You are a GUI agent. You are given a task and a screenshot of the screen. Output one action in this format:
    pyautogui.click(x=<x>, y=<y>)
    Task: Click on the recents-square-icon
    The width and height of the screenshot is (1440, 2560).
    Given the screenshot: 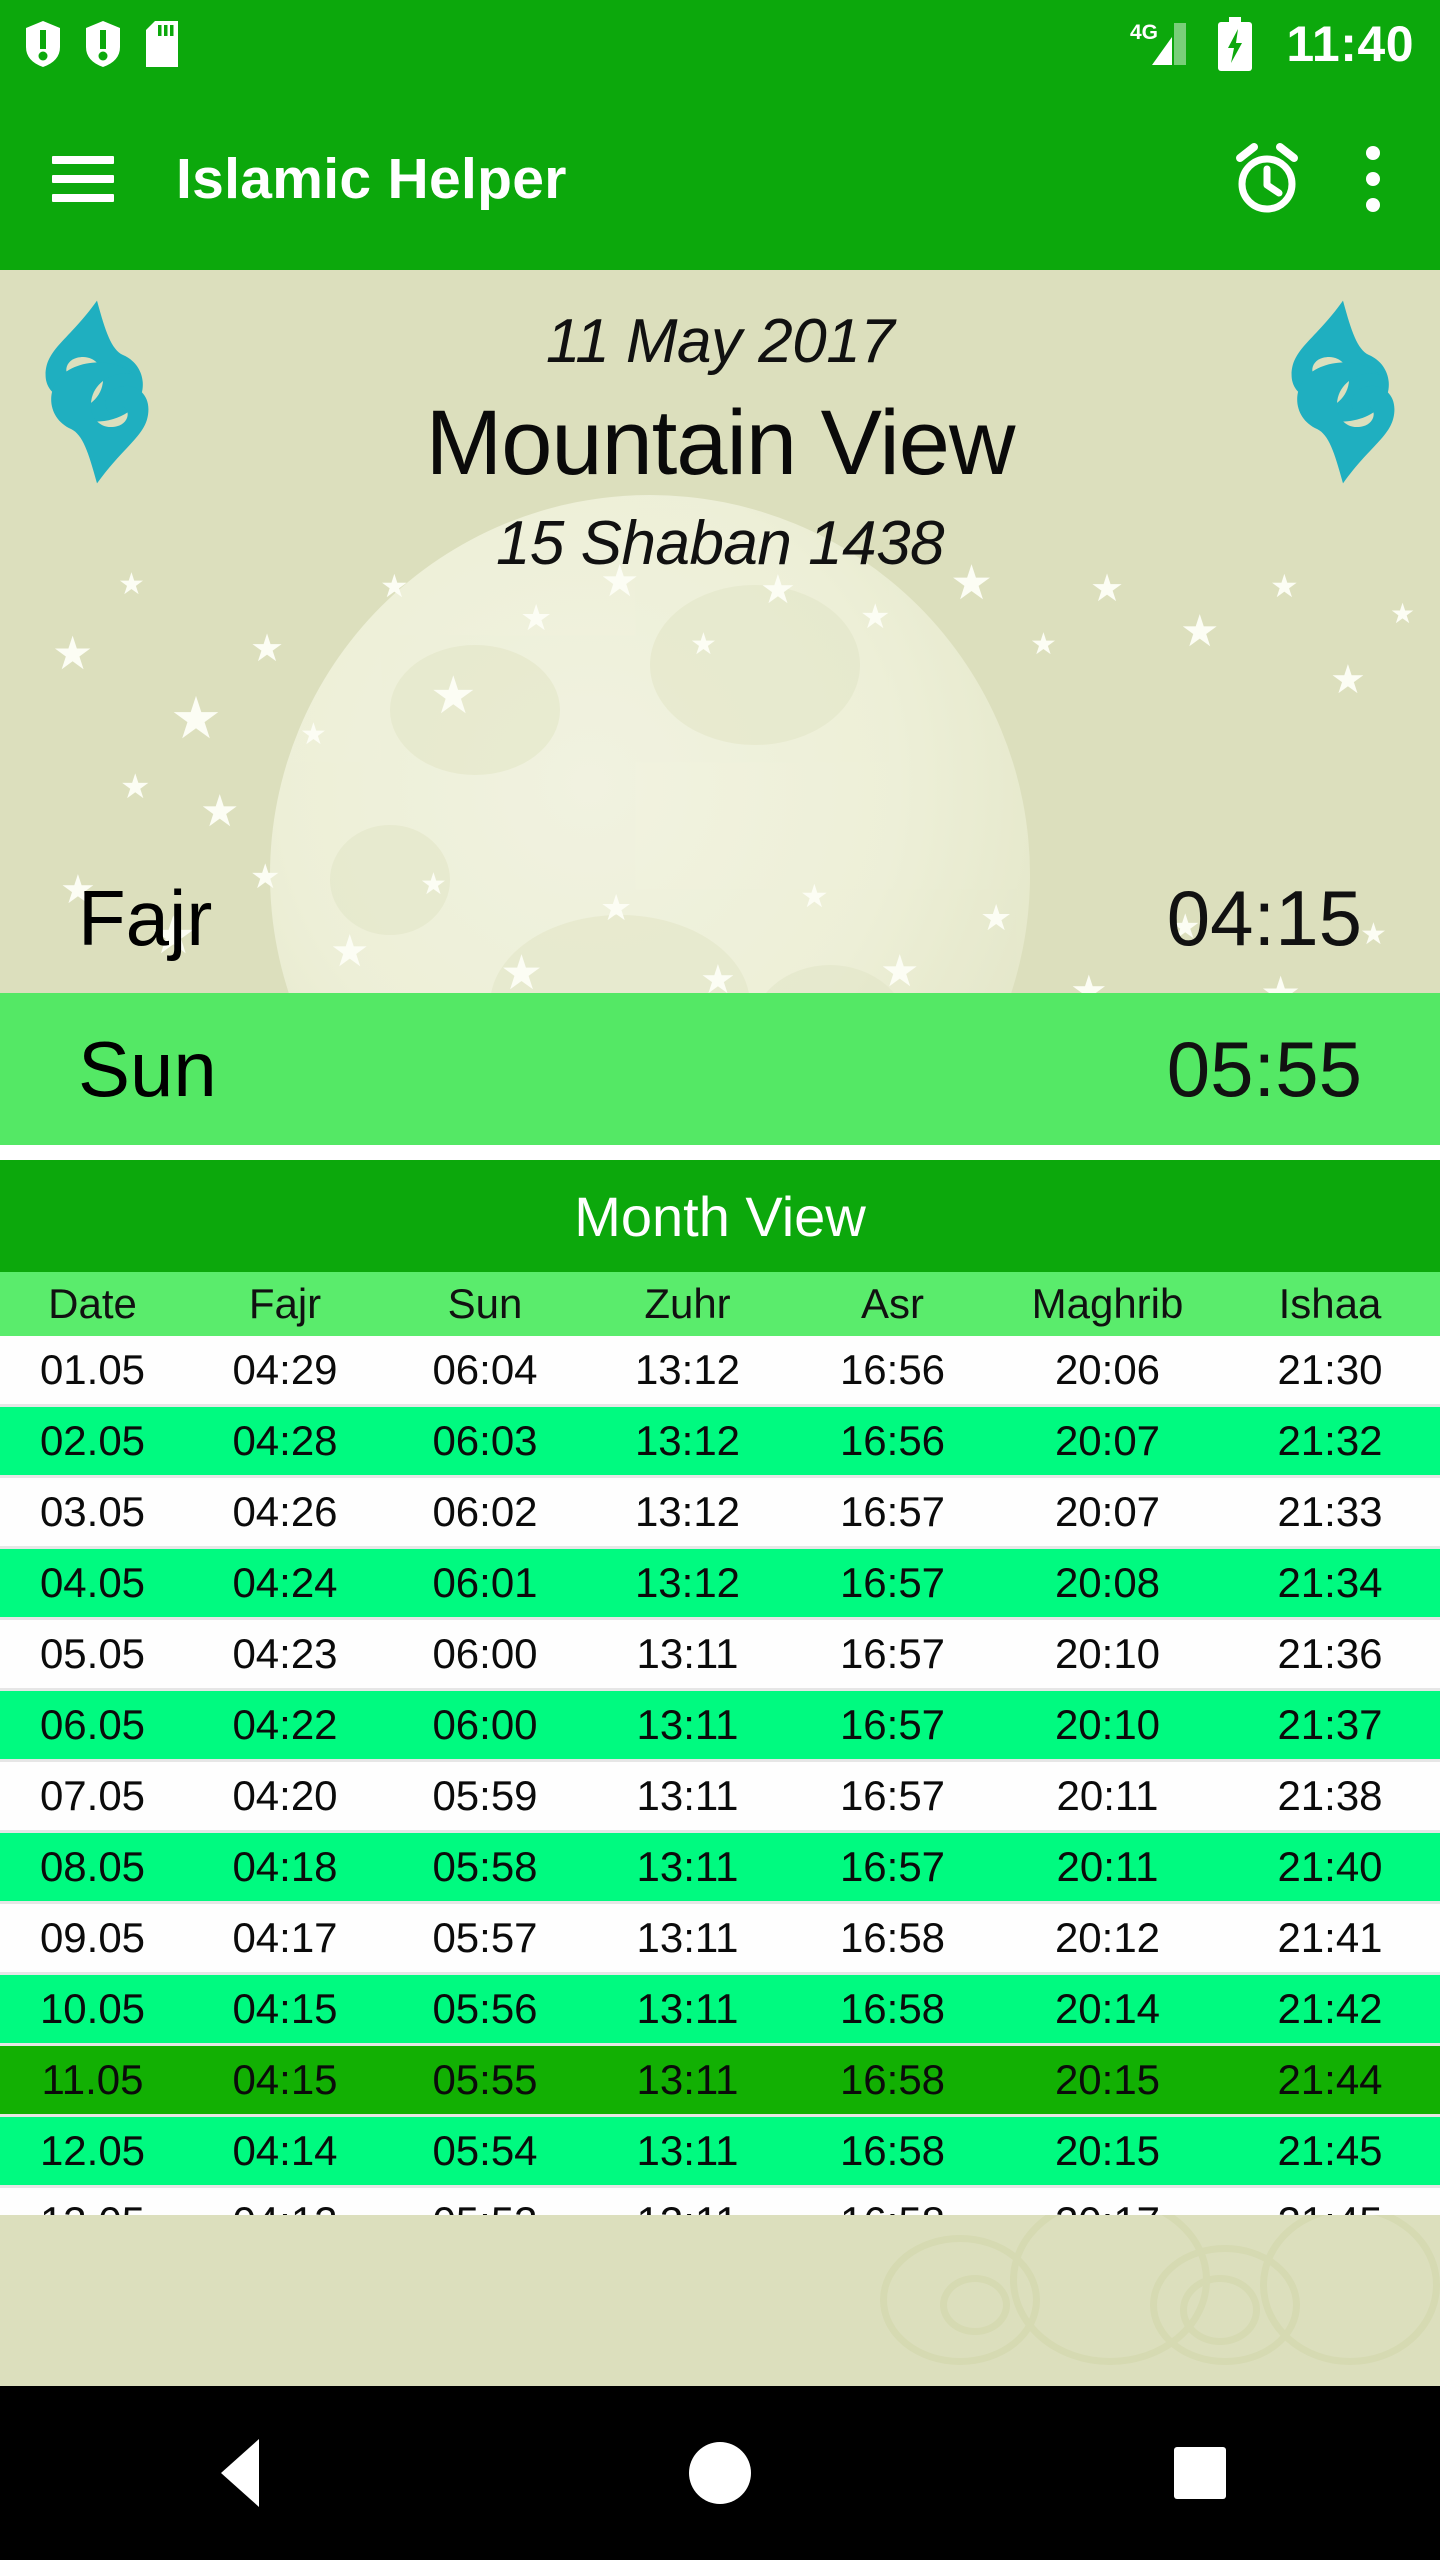 What is the action you would take?
    pyautogui.click(x=1200, y=2473)
    